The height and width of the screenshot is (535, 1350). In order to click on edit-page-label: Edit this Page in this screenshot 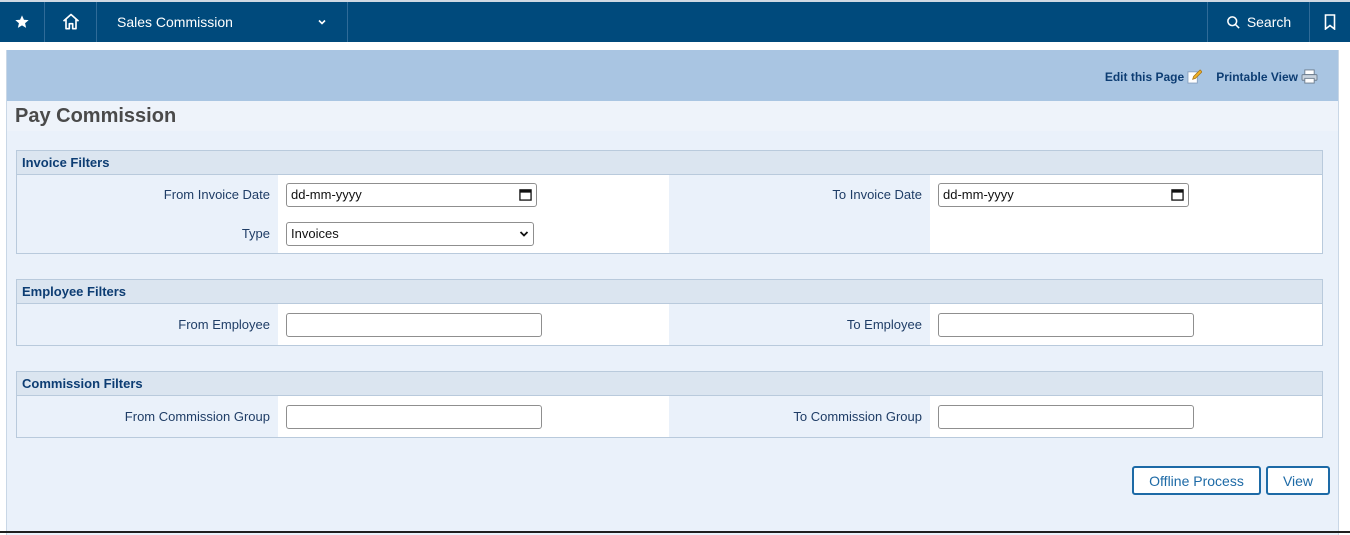, I will do `click(1144, 76)`.